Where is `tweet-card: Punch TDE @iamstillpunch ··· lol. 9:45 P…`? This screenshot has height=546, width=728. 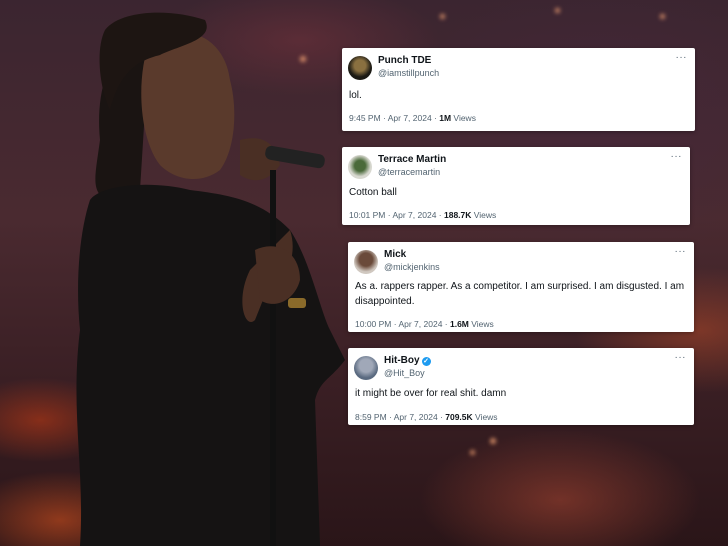
tweet-card: Punch TDE @iamstillpunch ··· lol. 9:45 P… is located at coordinates (518, 89).